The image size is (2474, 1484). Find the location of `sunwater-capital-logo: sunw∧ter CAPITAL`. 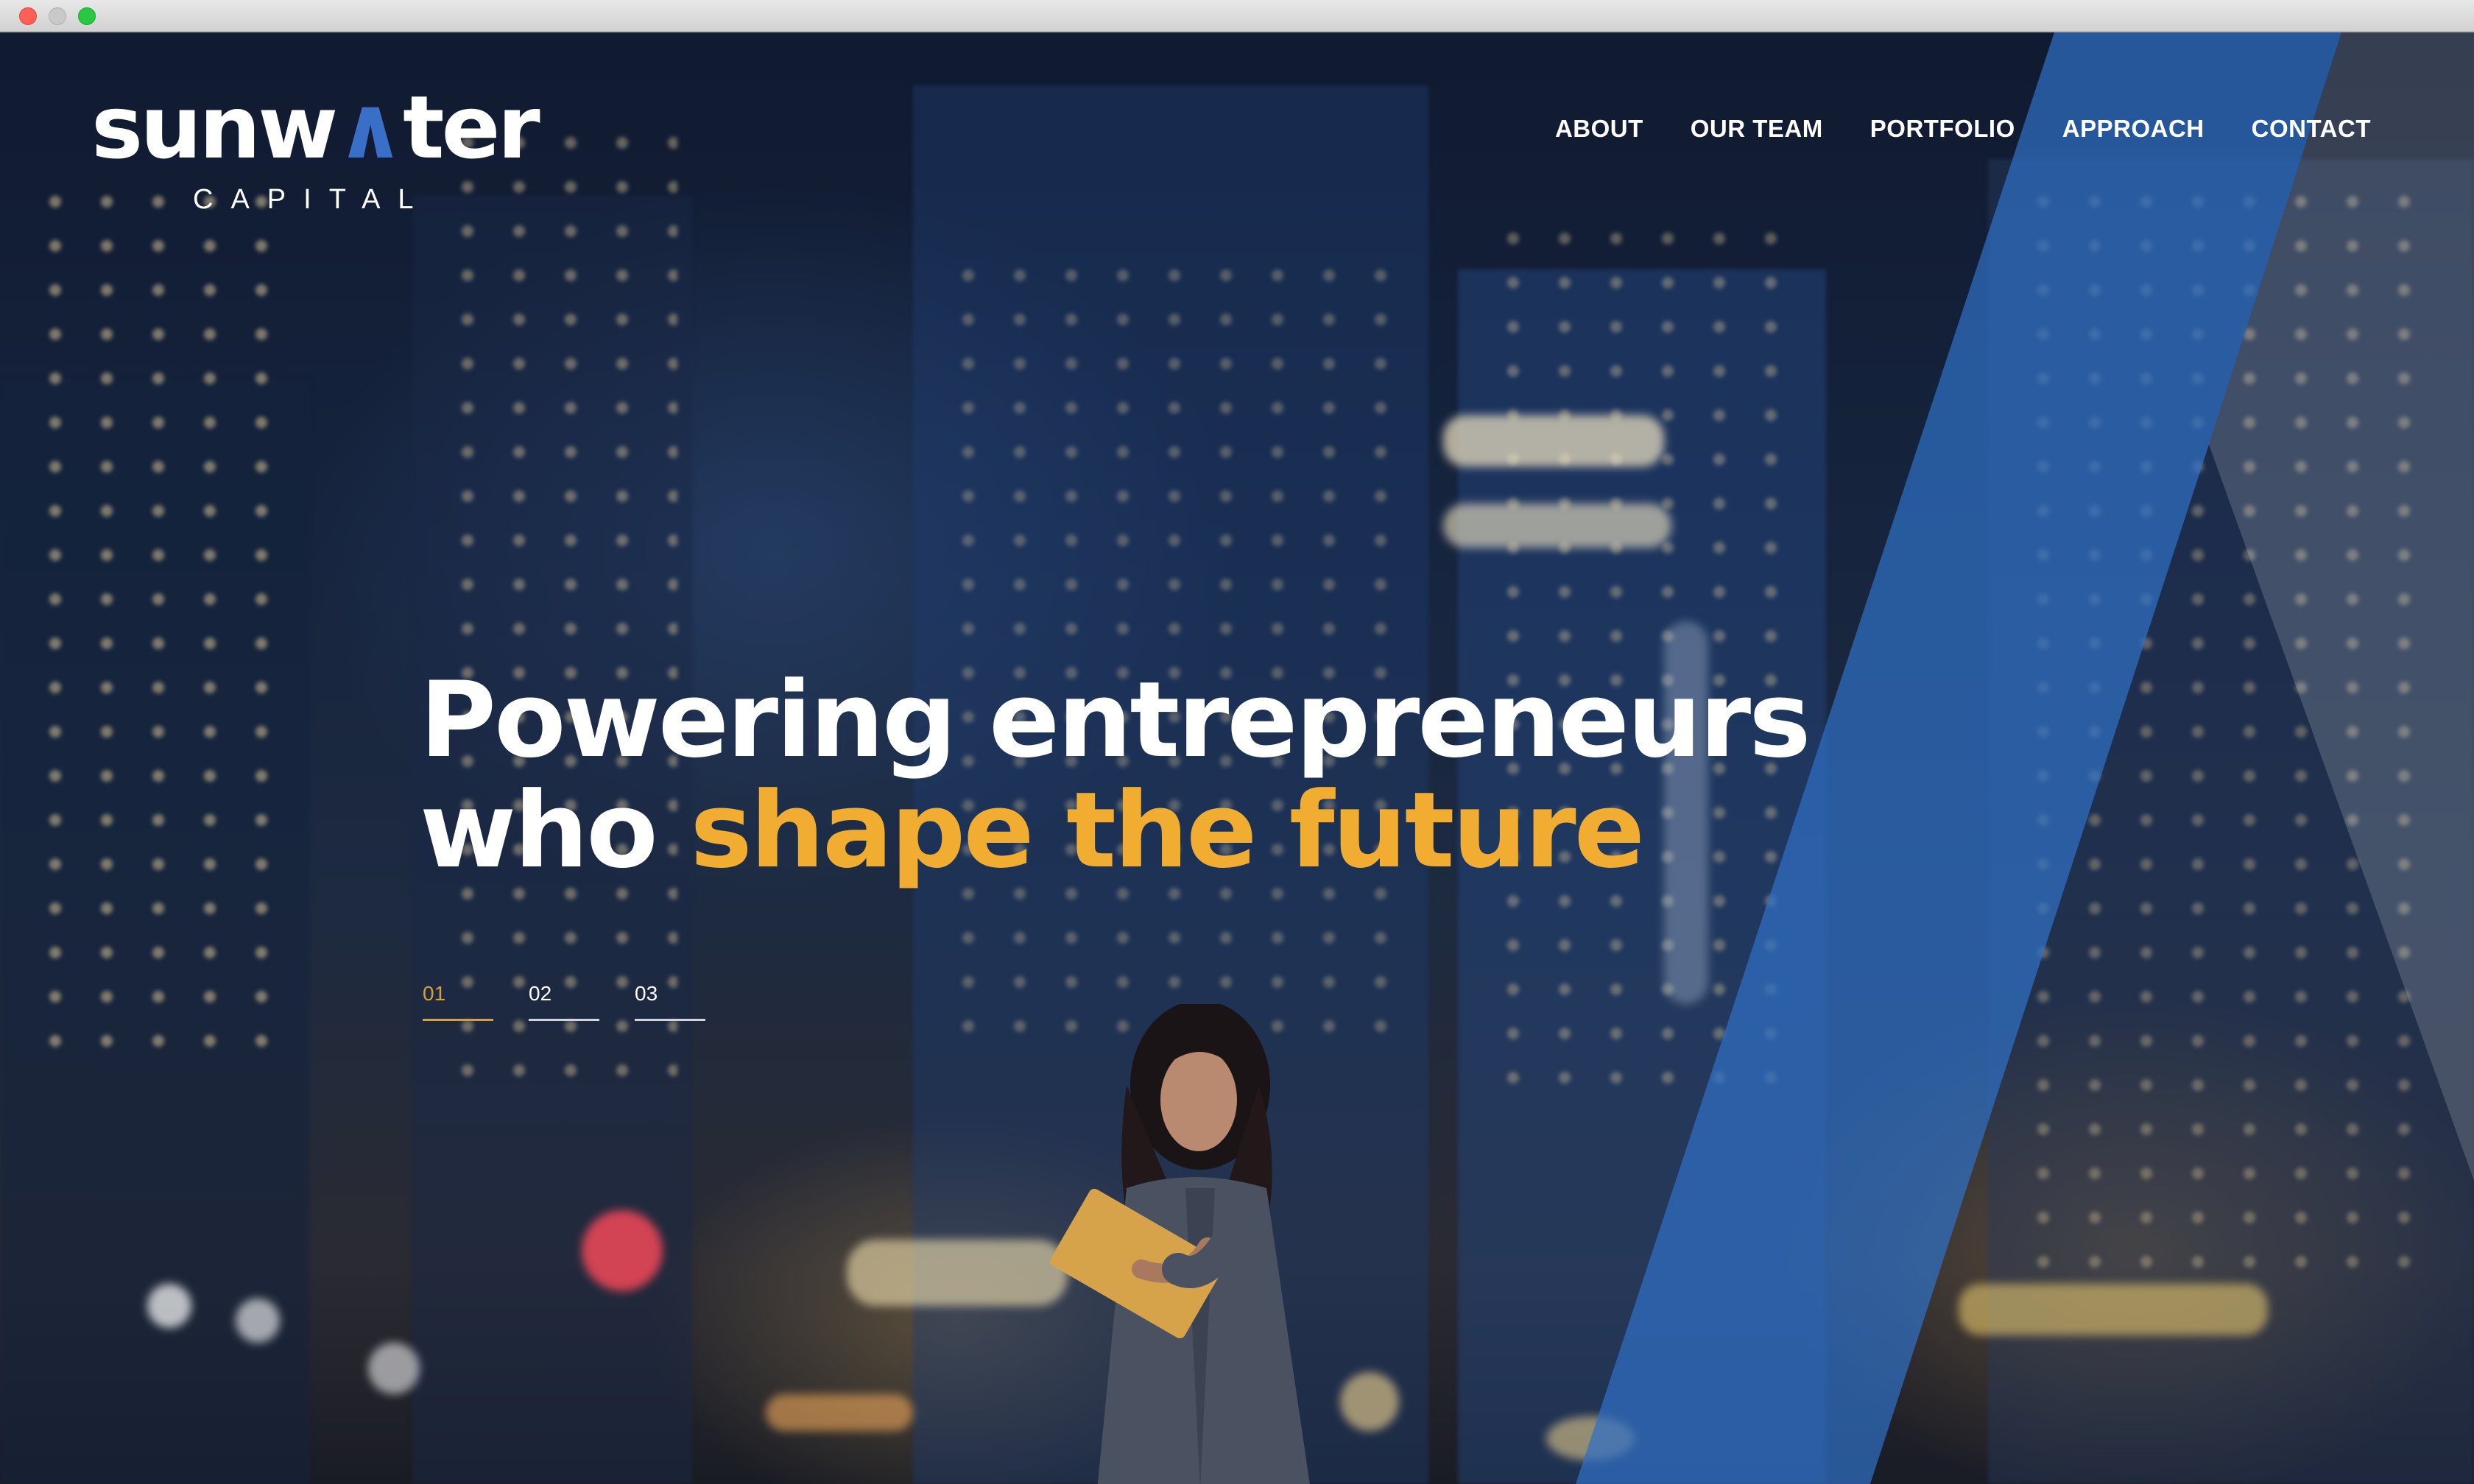

sunwater-capital-logo: sunw∧ter CAPITAL is located at coordinates (315, 146).